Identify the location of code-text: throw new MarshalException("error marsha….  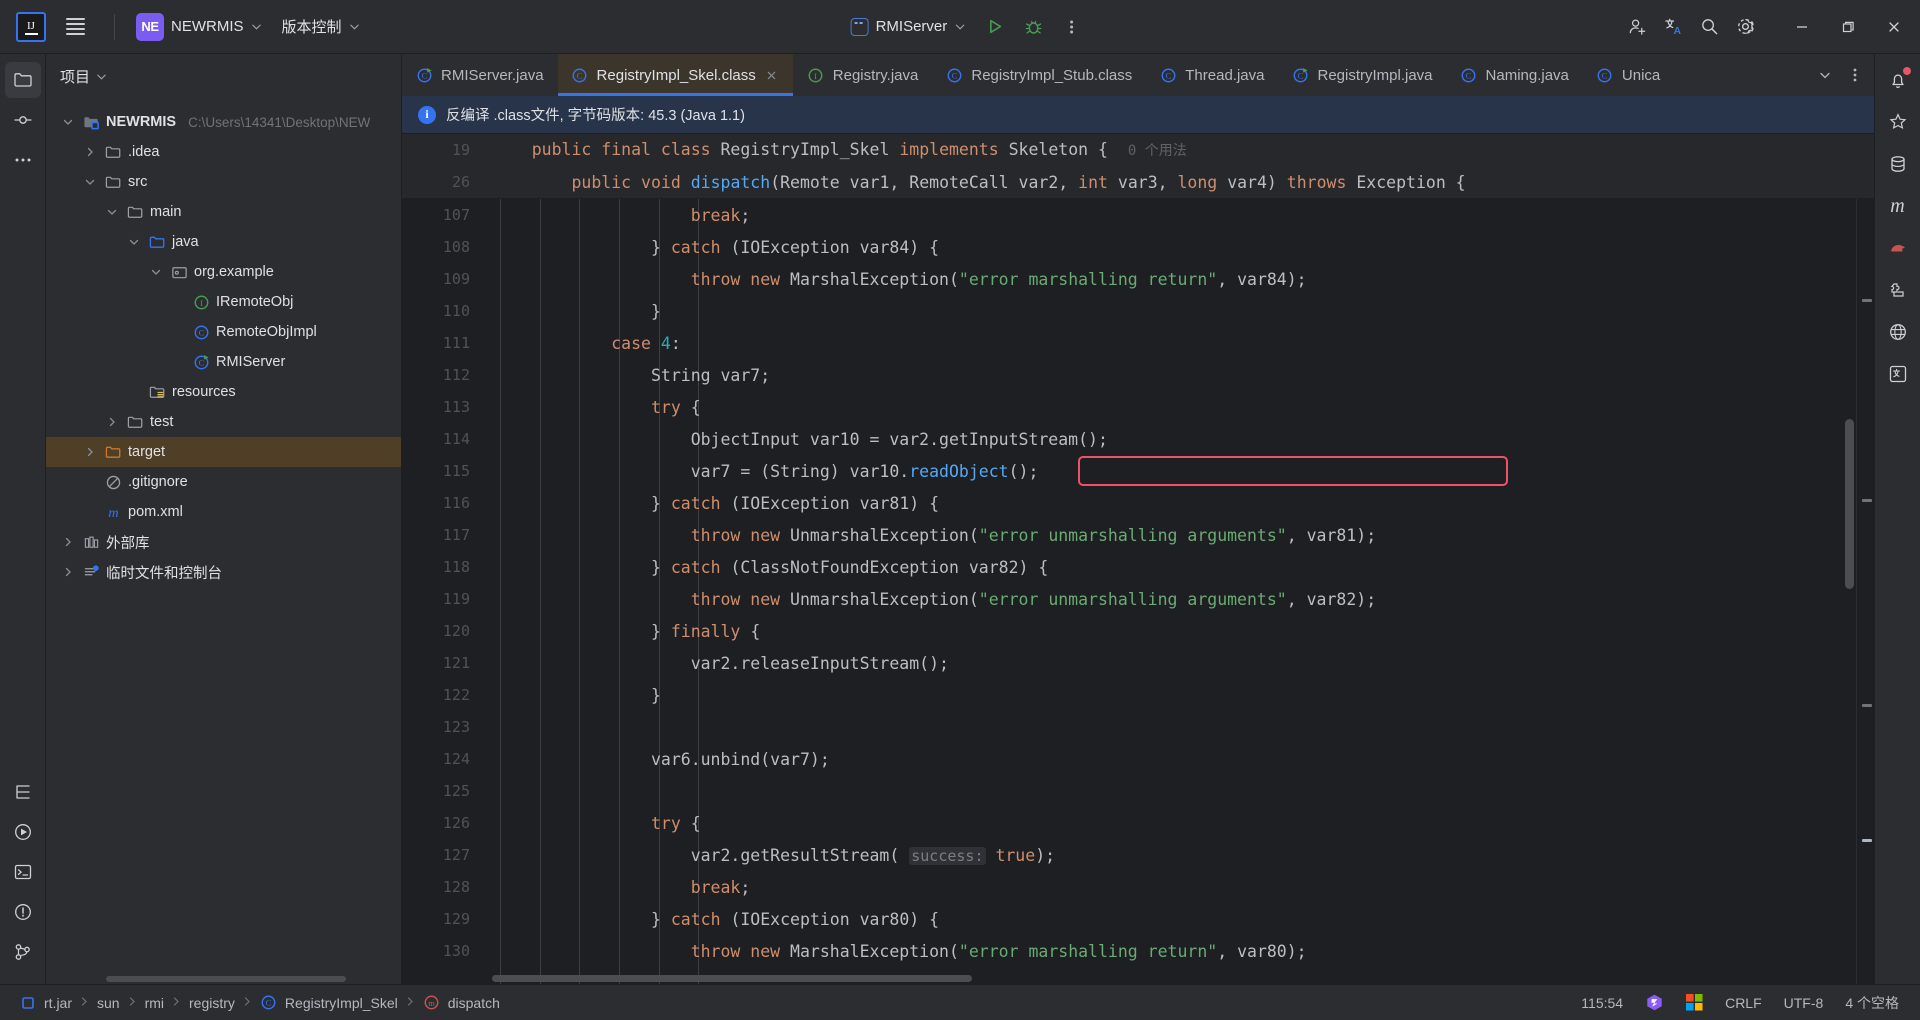
(1170, 279).